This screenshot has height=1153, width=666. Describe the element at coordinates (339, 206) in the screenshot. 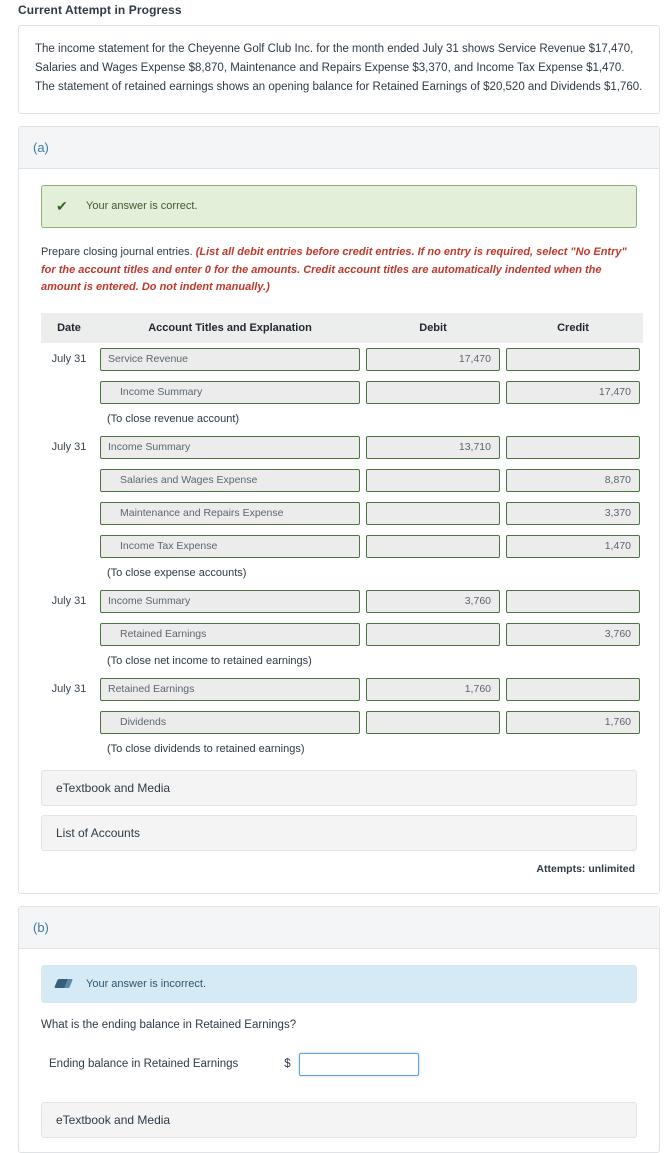

I see `answer-correct-banner: ✔ Your answer is correct.` at that location.